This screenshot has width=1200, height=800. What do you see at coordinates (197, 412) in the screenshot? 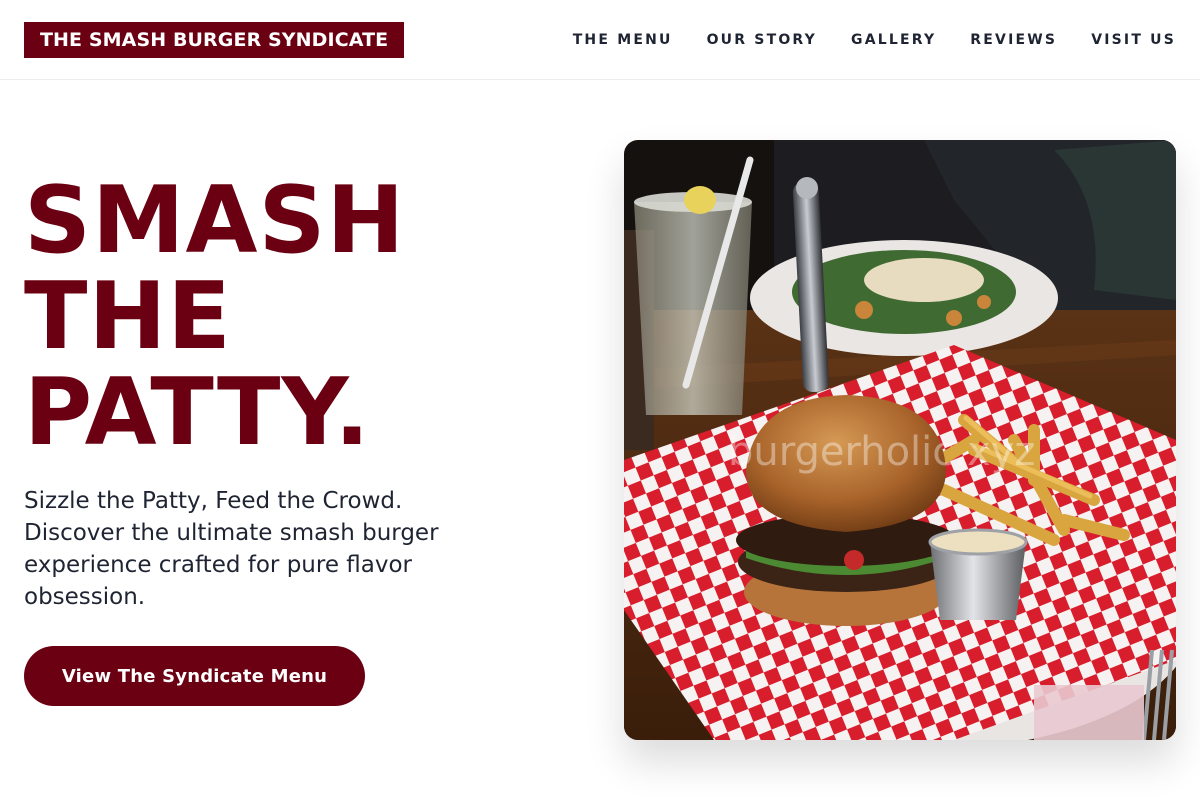
I see `hero-headline-line-3: PATTY.` at bounding box center [197, 412].